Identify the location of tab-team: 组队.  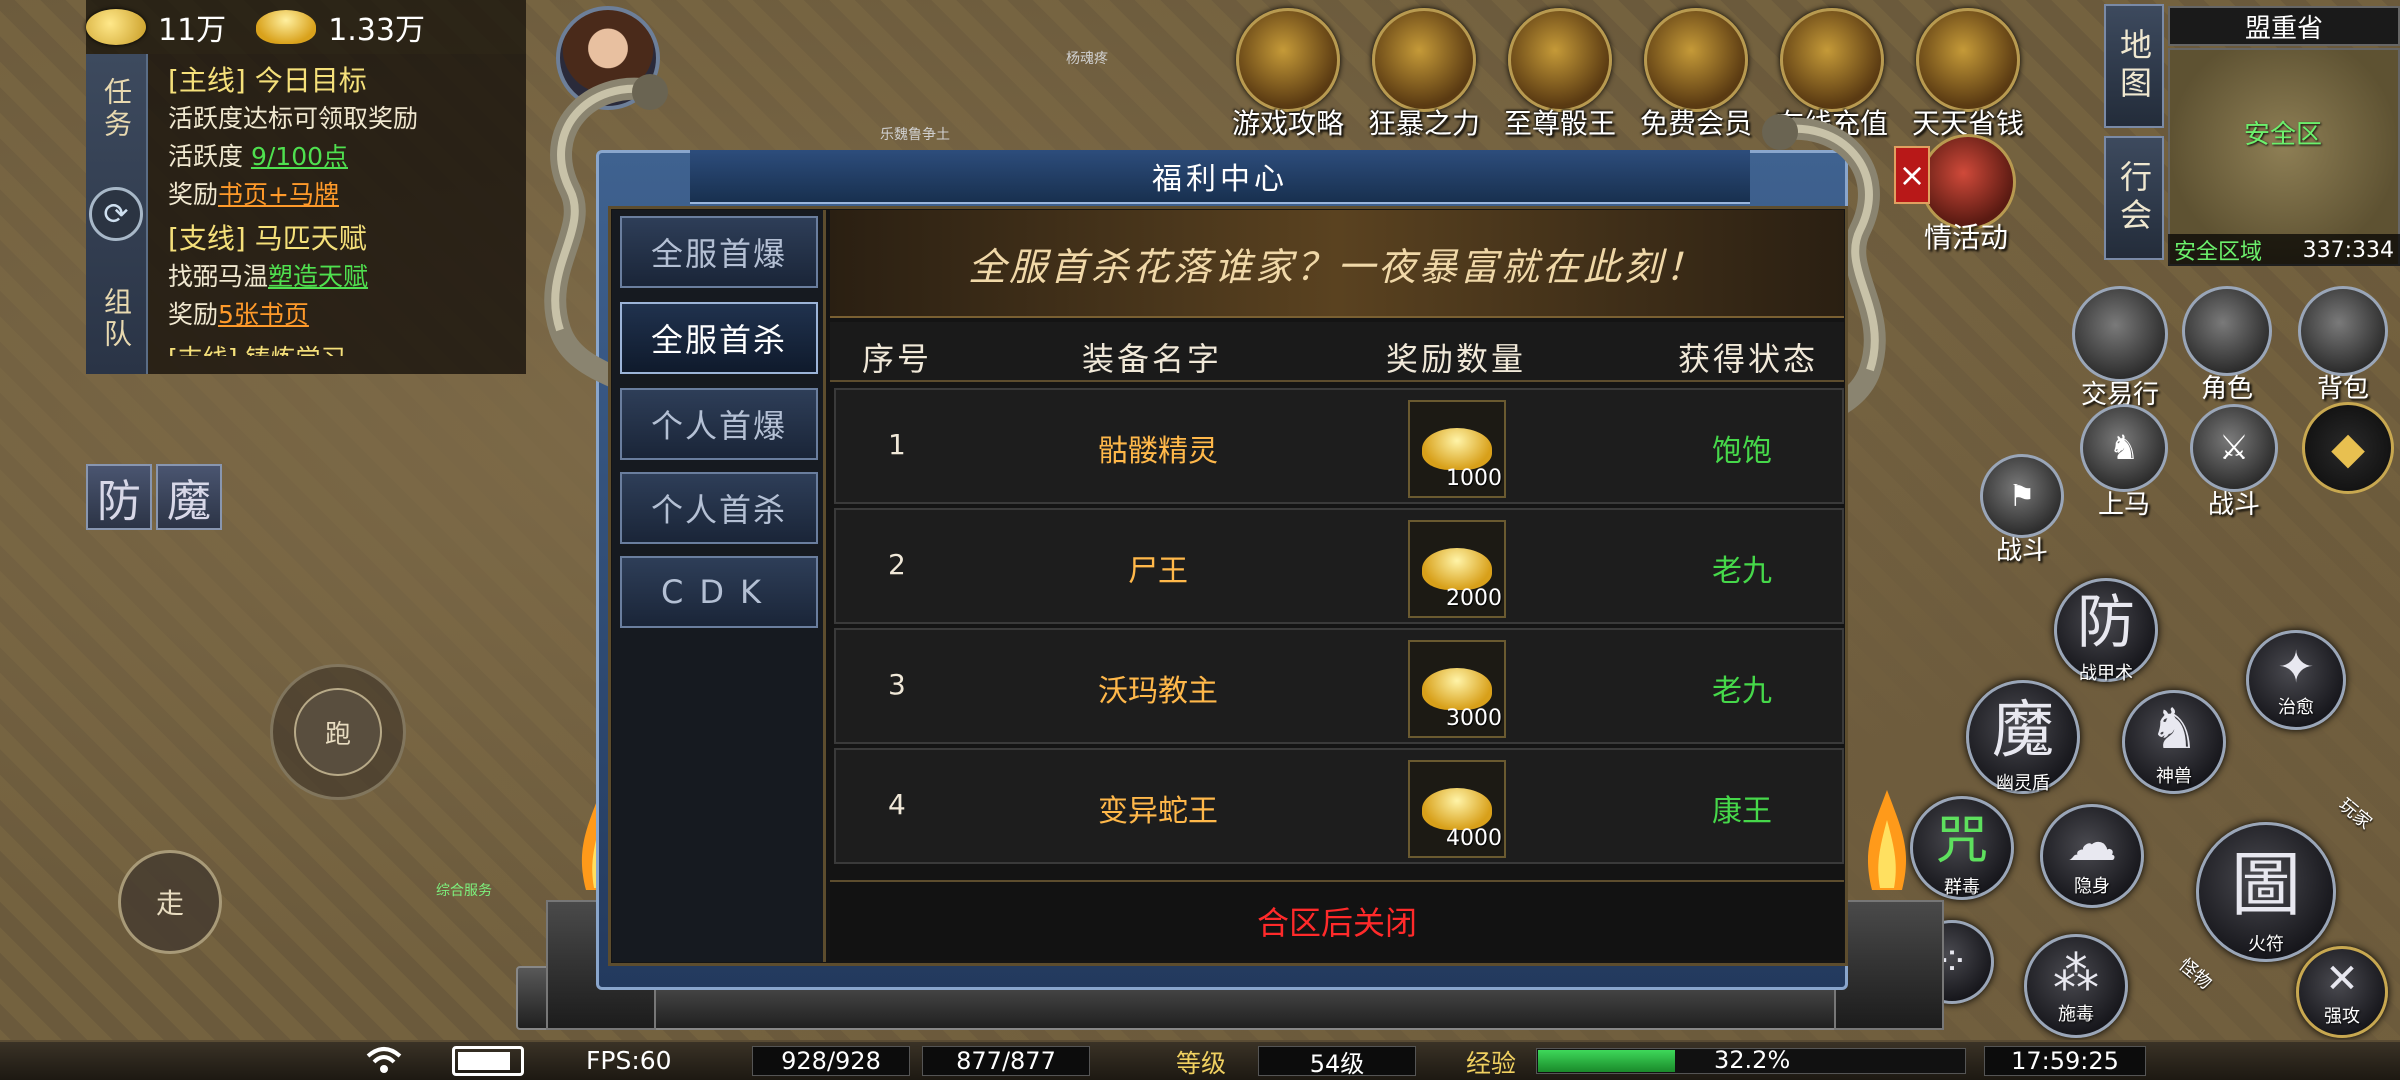
(116, 319).